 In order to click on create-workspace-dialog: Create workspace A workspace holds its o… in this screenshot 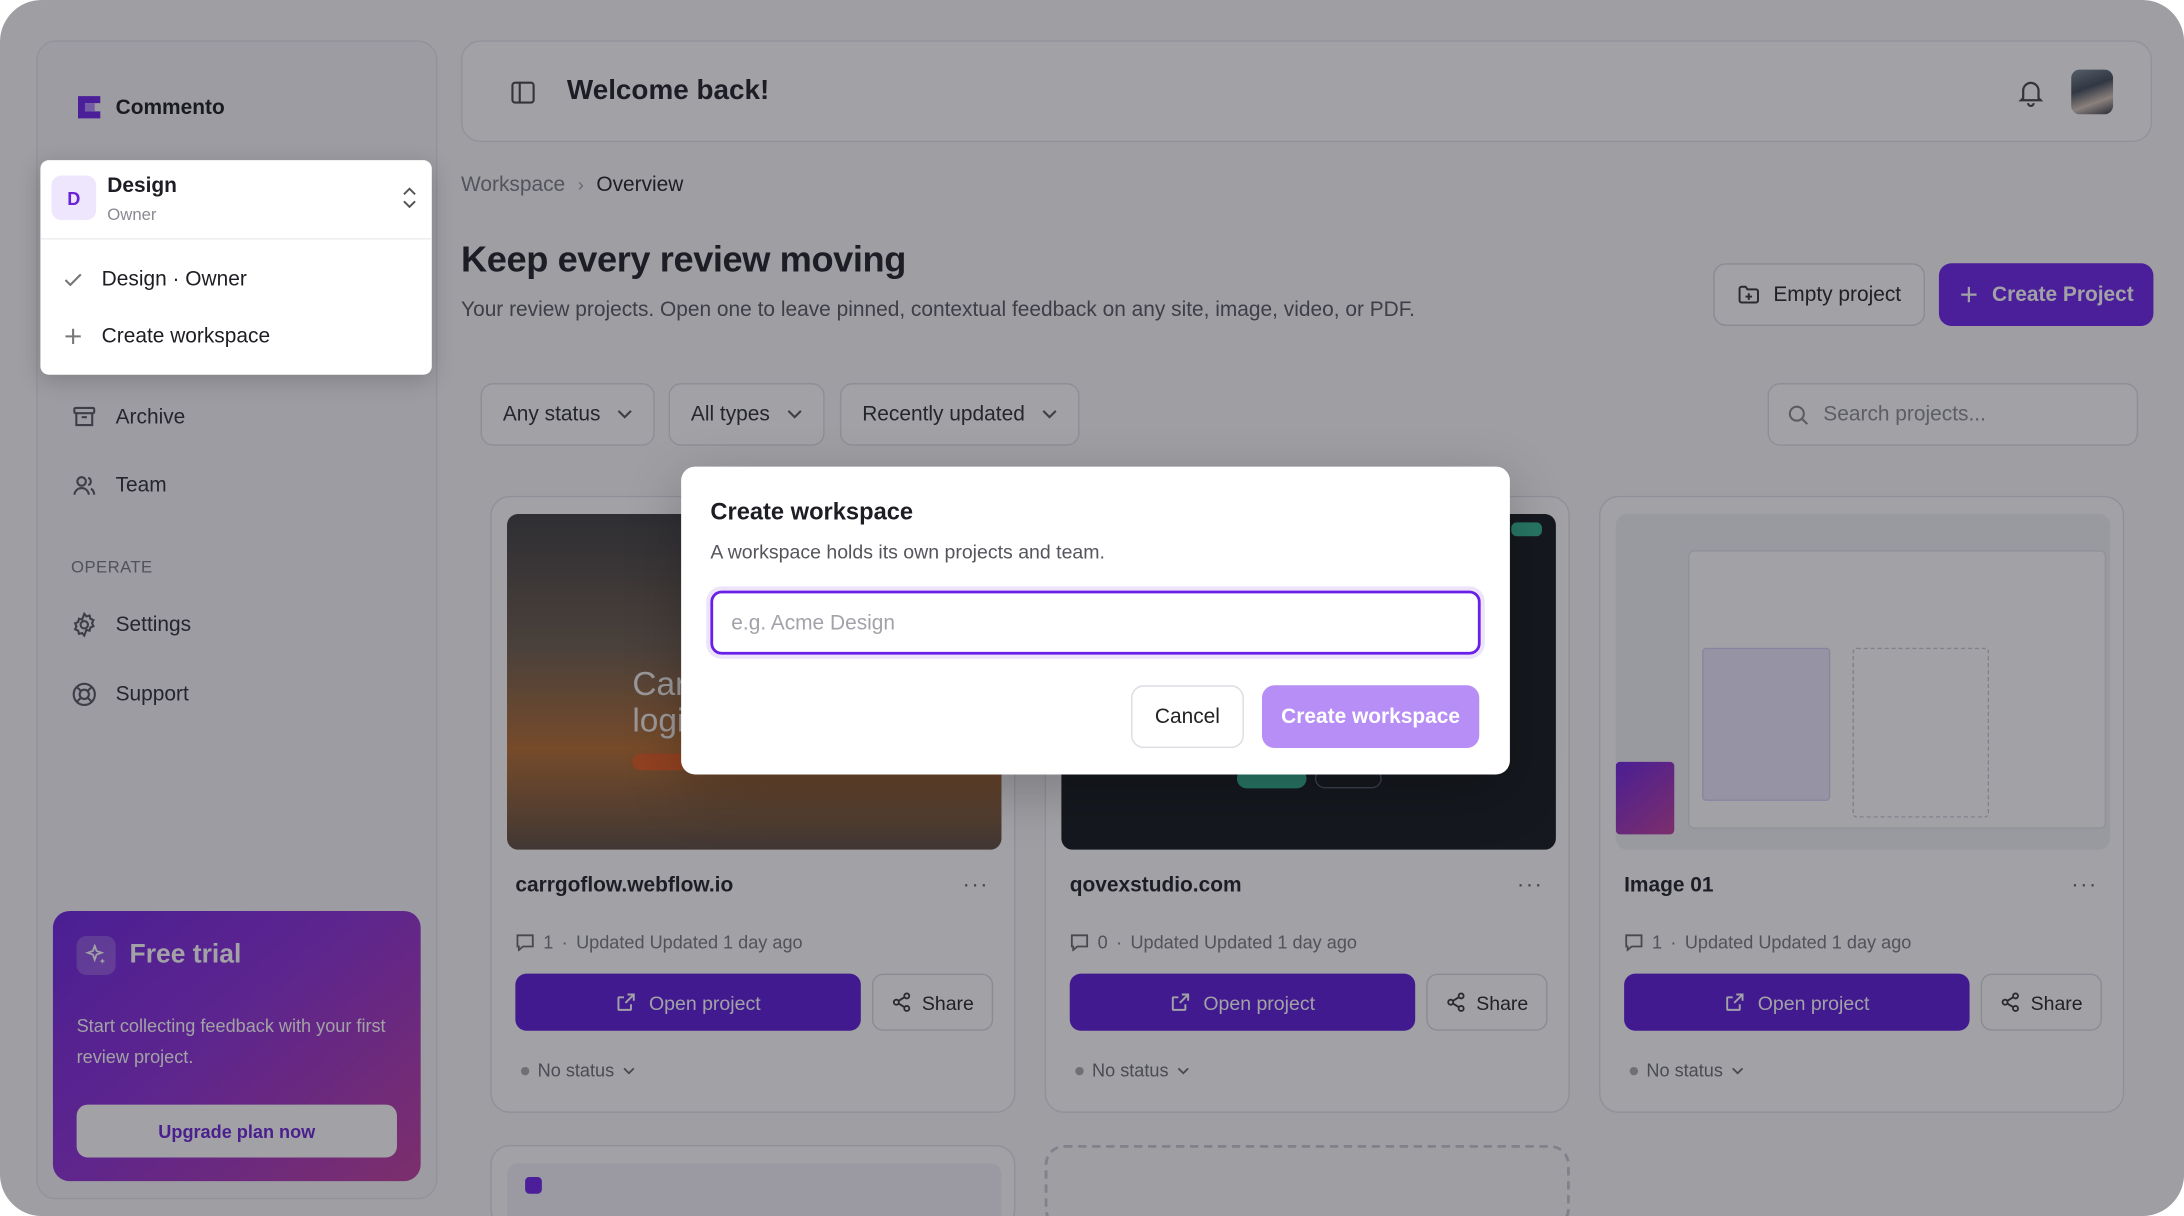, I will do `click(1095, 620)`.